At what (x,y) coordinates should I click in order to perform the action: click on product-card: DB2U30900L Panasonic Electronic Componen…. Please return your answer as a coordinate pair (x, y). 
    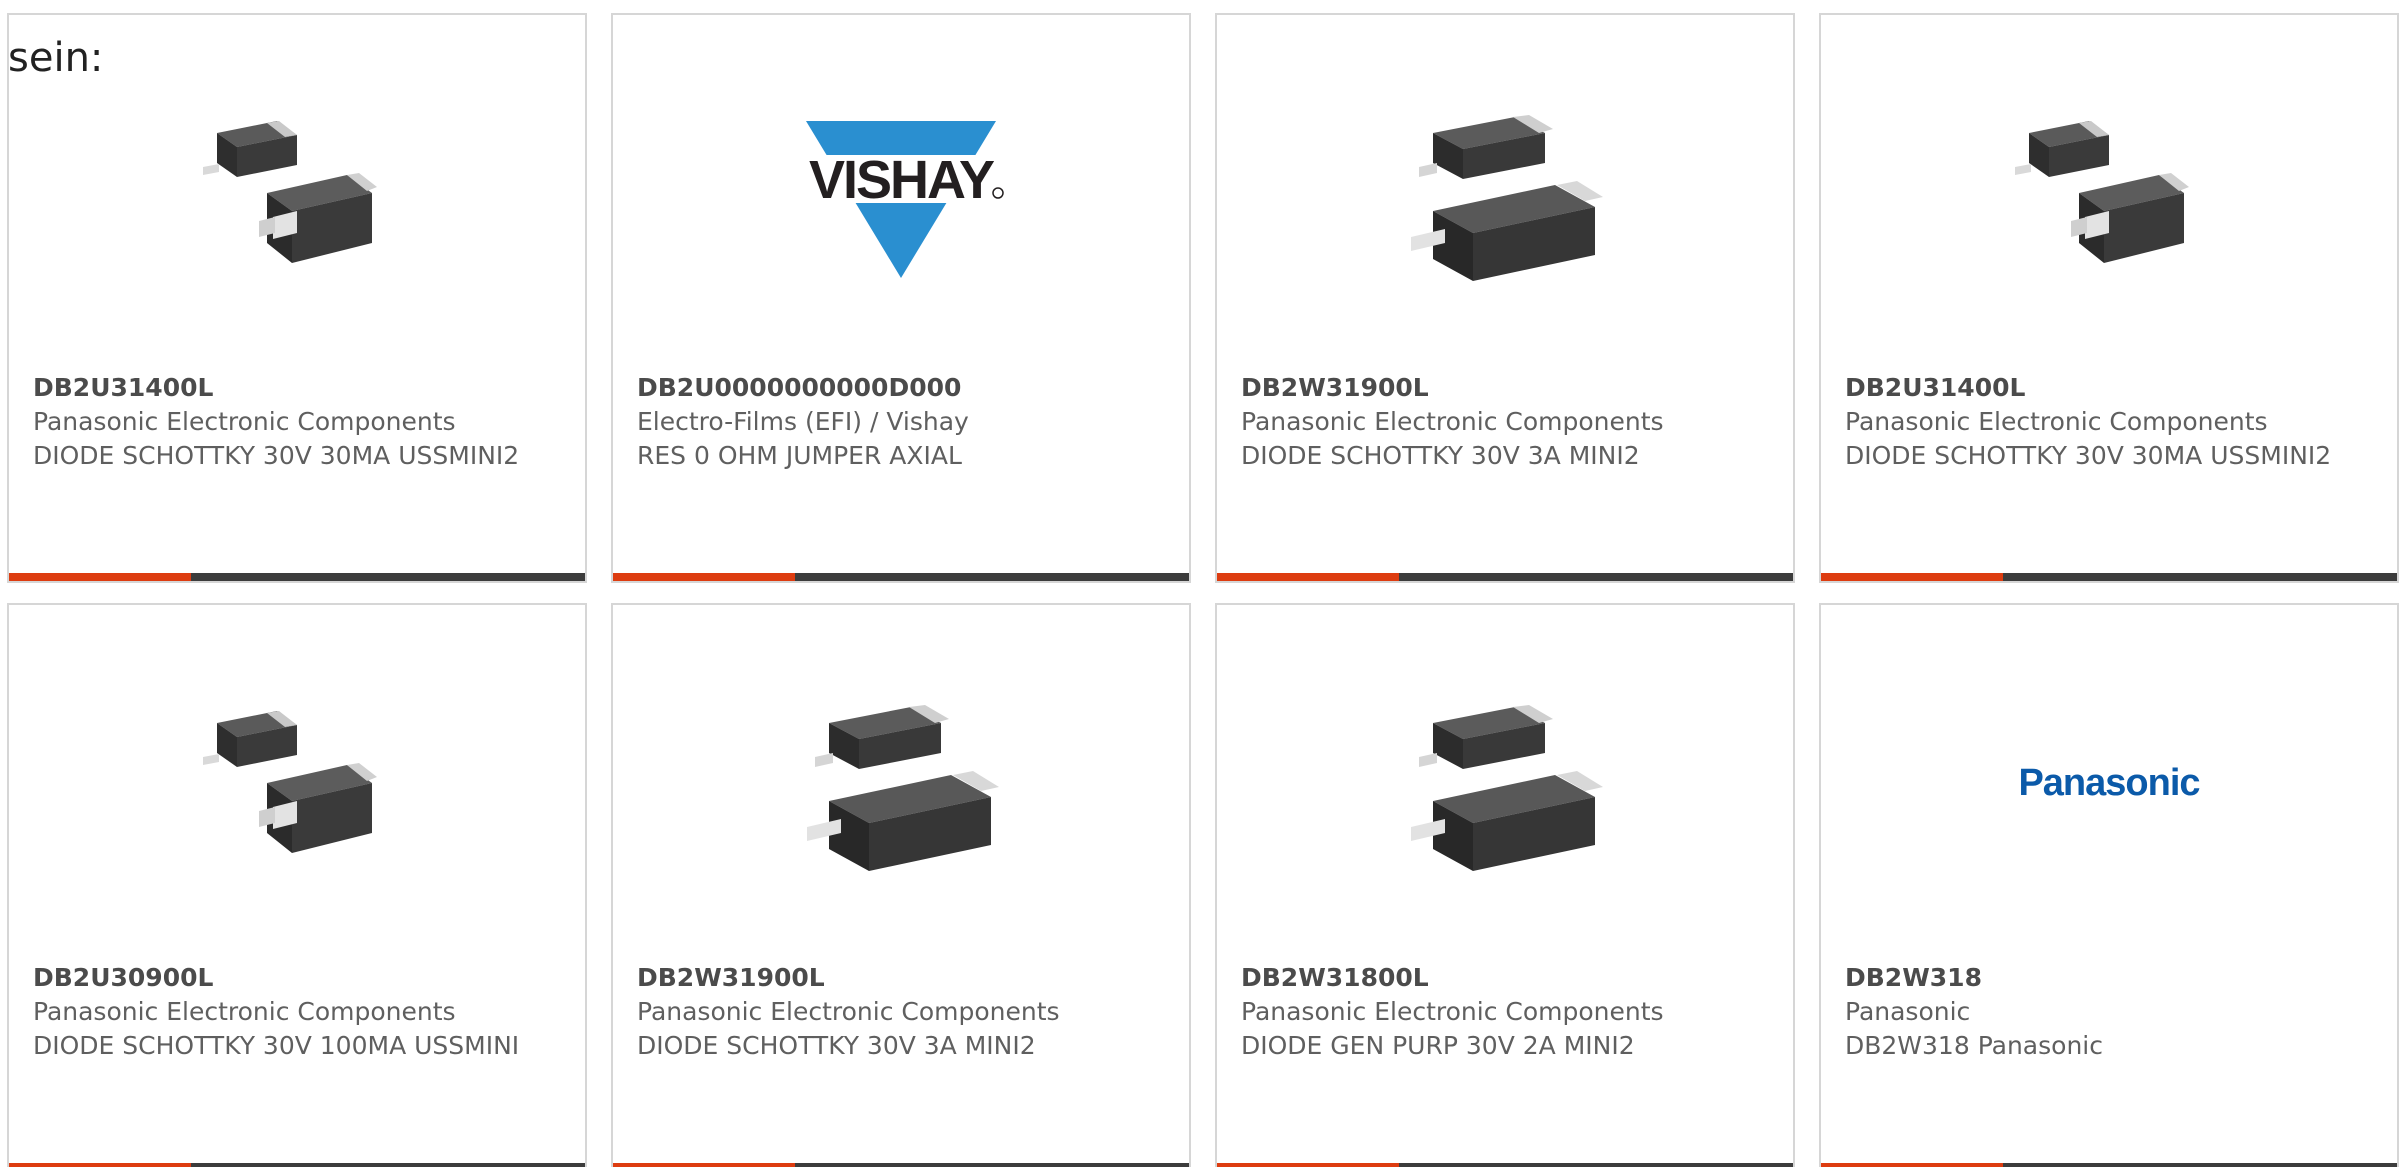
    Looking at the image, I should click on (297, 885).